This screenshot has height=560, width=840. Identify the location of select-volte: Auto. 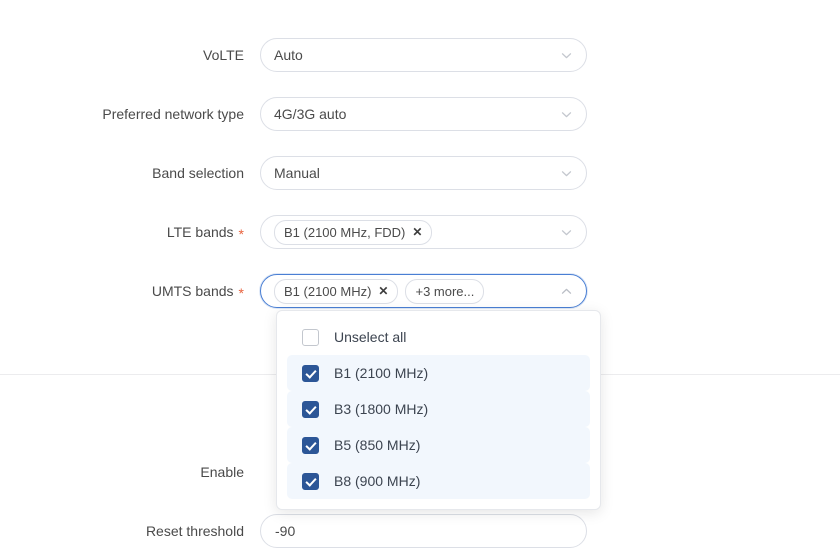
(423, 55).